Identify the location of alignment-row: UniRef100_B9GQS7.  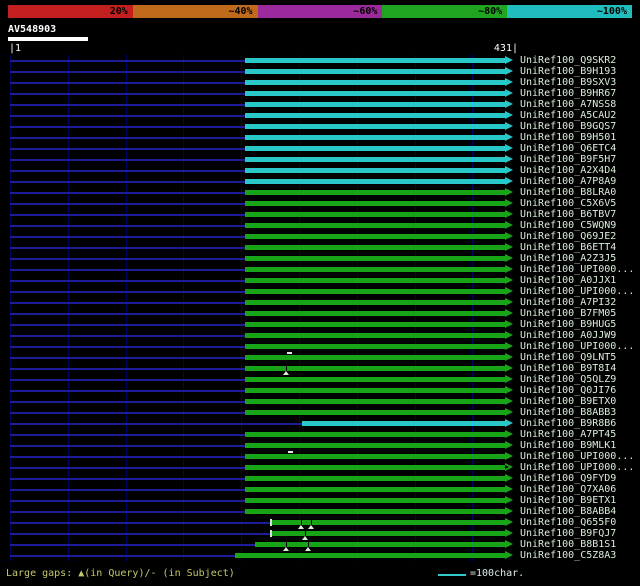
(320, 126).